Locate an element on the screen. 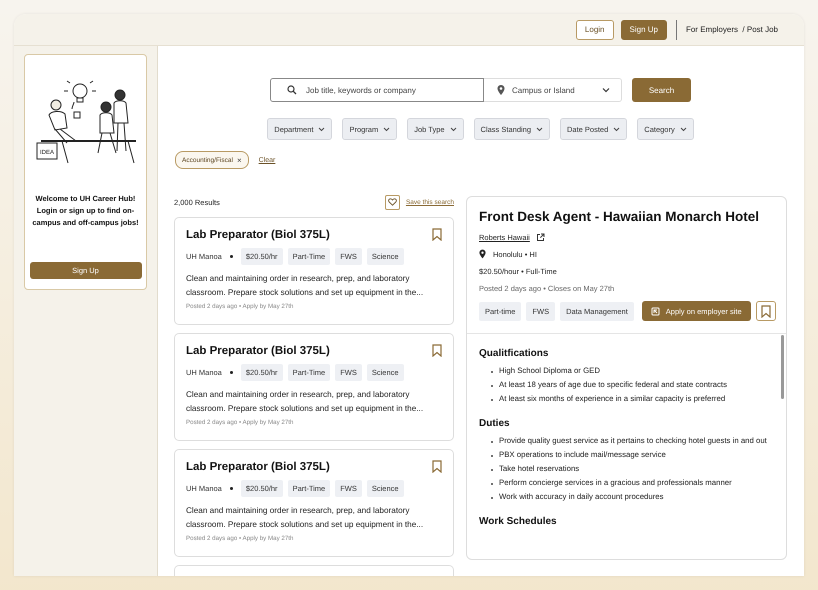 This screenshot has height=590, width=818. employer-link: For Employers / Post Job is located at coordinates (732, 29).